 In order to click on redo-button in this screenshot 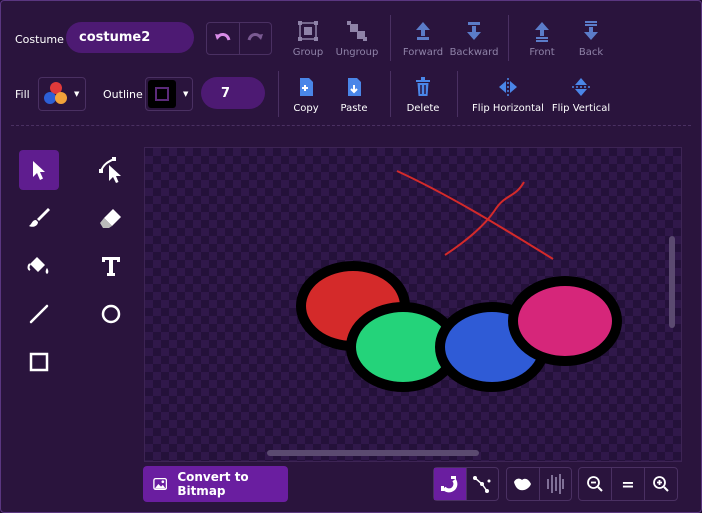, I will do `click(256, 38)`.